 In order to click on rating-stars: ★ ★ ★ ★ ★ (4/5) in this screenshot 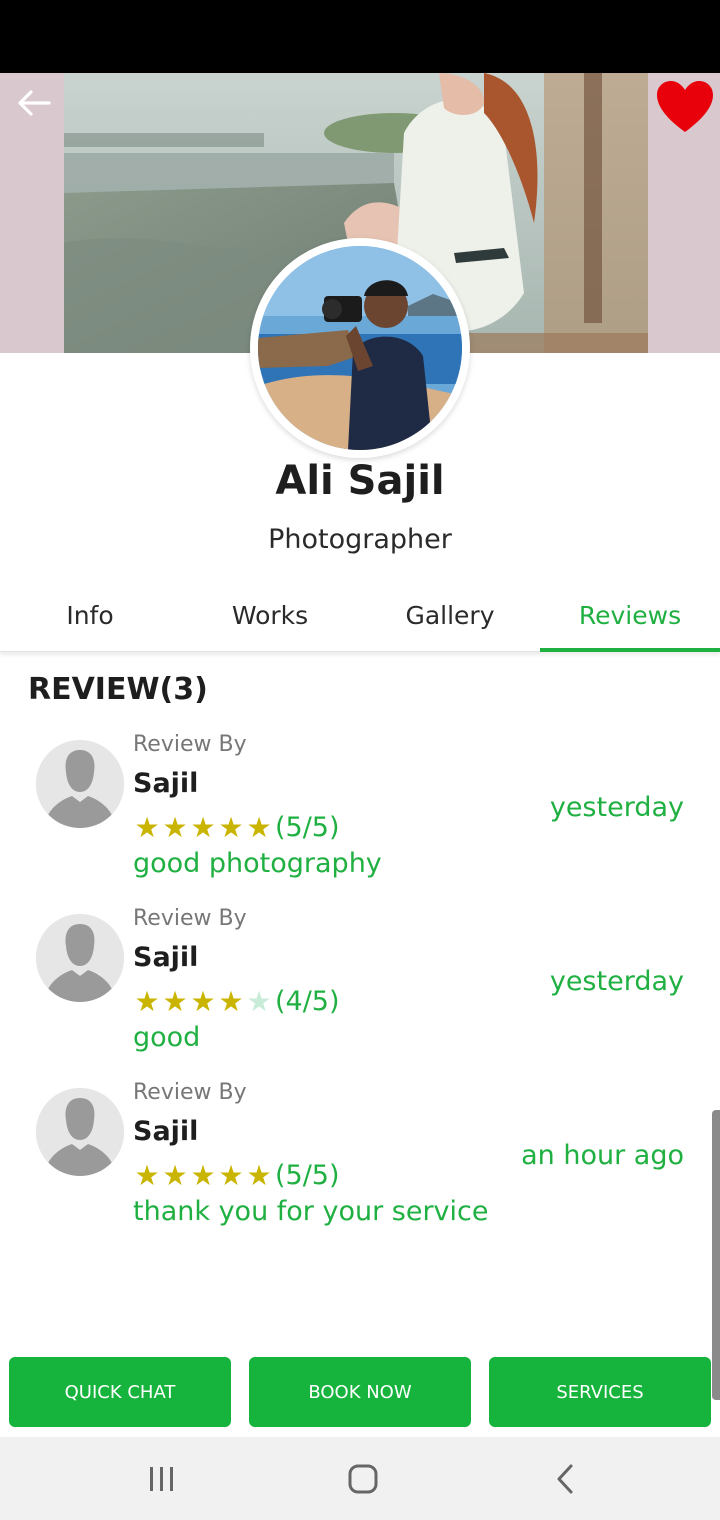, I will do `click(236, 1001)`.